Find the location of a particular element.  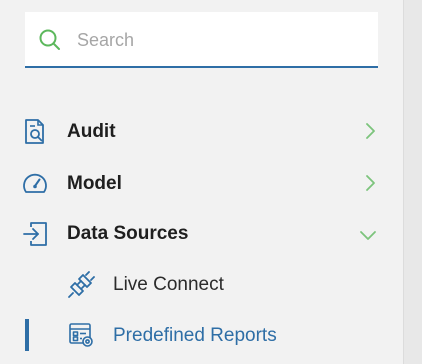

search-box is located at coordinates (201, 40).